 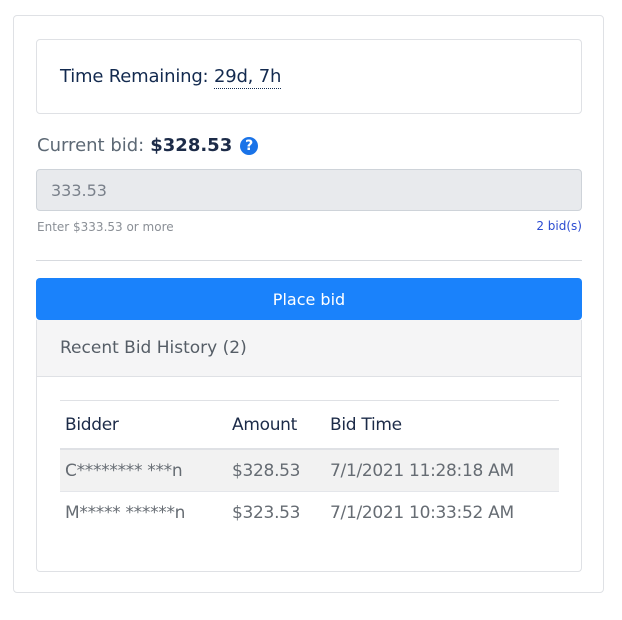 I want to click on place-bid-button: Place bid, so click(x=309, y=299).